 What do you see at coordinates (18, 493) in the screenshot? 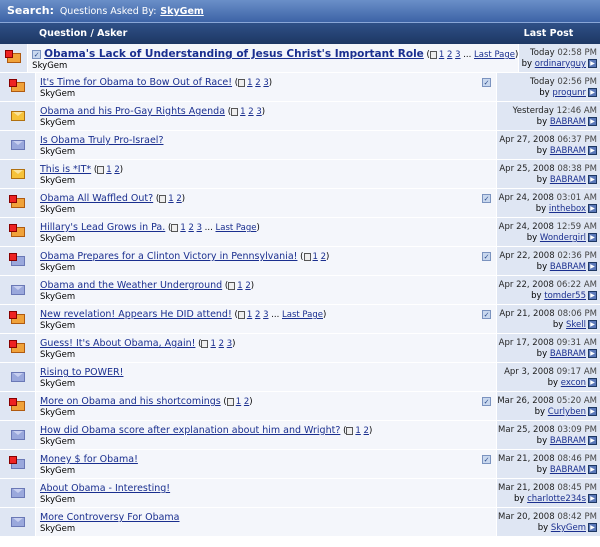
I see `status-icon-cell` at bounding box center [18, 493].